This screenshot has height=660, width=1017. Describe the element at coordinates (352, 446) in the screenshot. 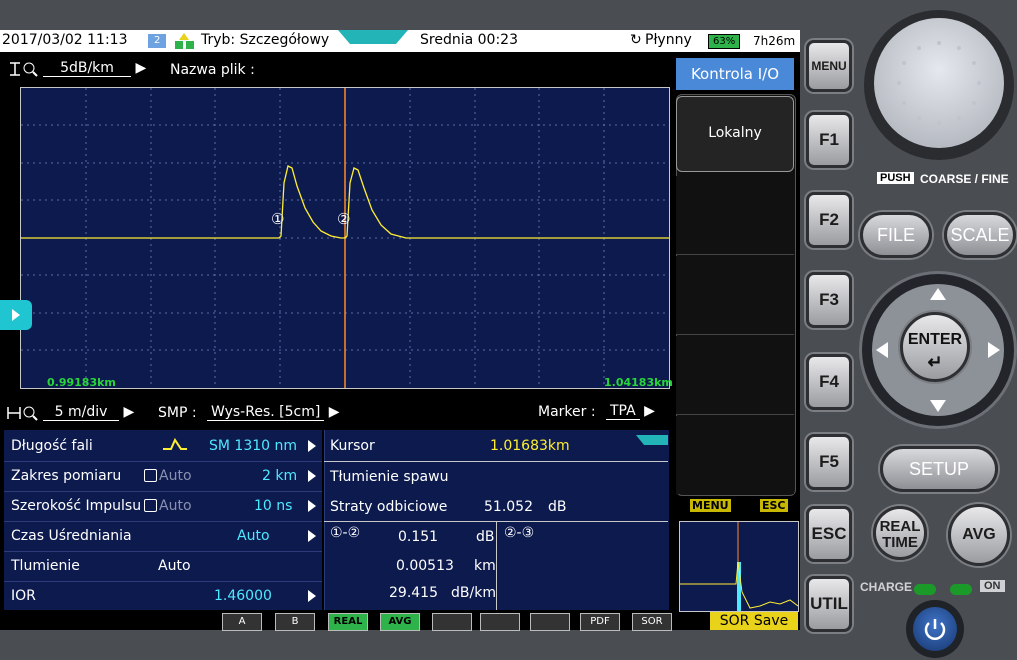

I see `cursor-label: Kursor` at that location.